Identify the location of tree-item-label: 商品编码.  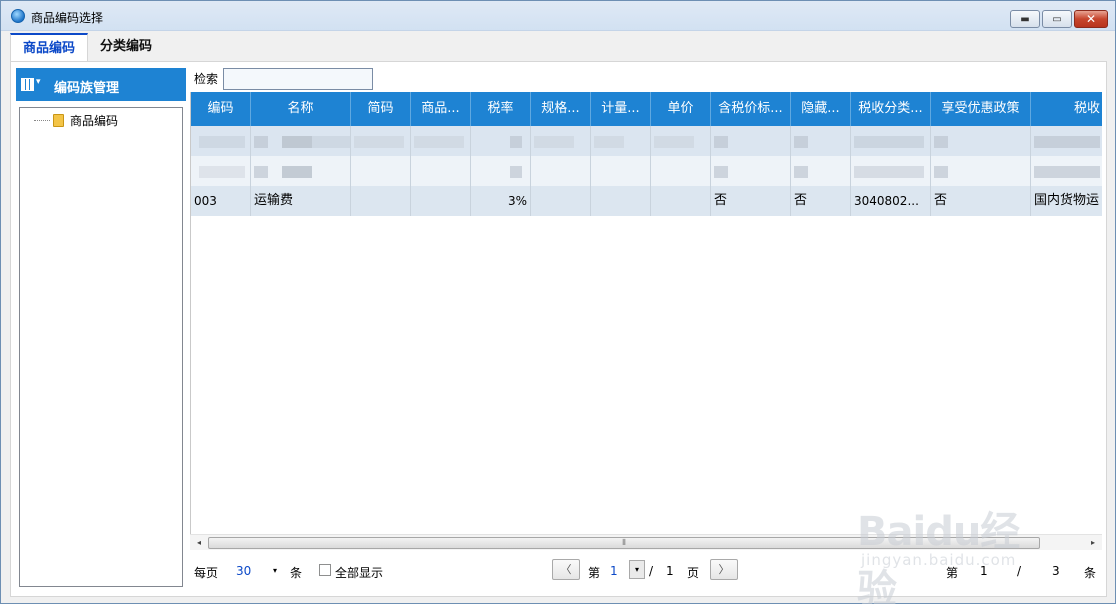
(94, 121).